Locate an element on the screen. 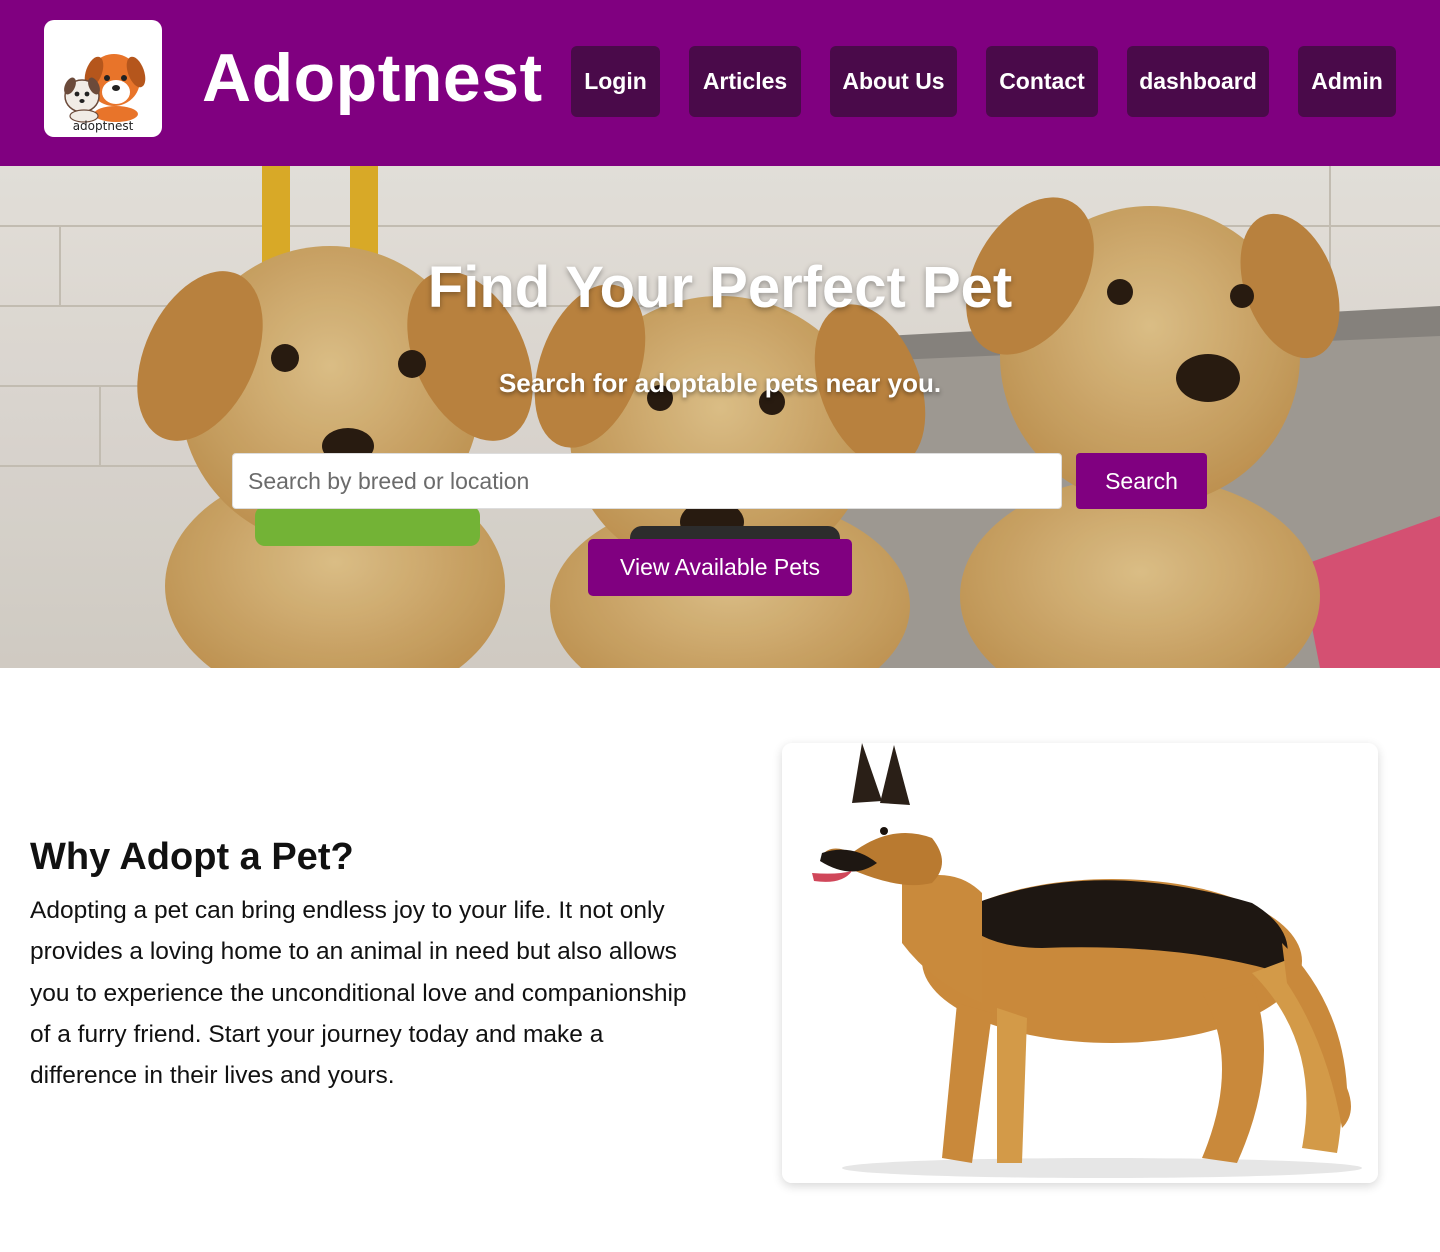 This screenshot has height=1252, width=1440. nav-contact: Contact is located at coordinates (1042, 81).